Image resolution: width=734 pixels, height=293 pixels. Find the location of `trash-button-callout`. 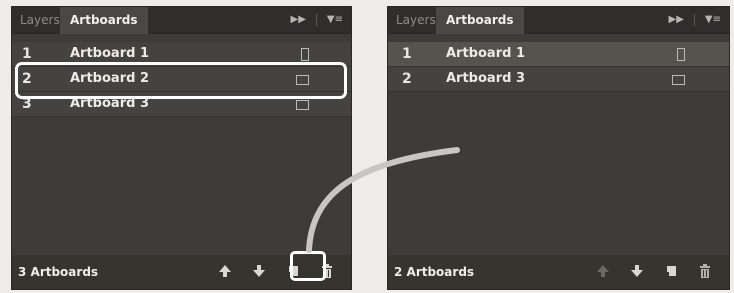

trash-button-callout is located at coordinates (308, 266).